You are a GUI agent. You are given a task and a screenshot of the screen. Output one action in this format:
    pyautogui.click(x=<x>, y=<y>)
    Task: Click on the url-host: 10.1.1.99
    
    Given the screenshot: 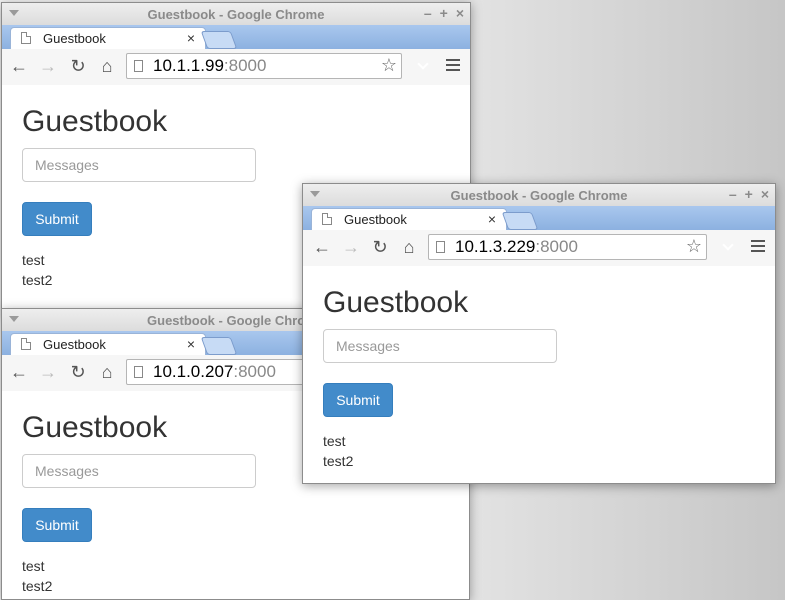 What is the action you would take?
    pyautogui.click(x=188, y=65)
    